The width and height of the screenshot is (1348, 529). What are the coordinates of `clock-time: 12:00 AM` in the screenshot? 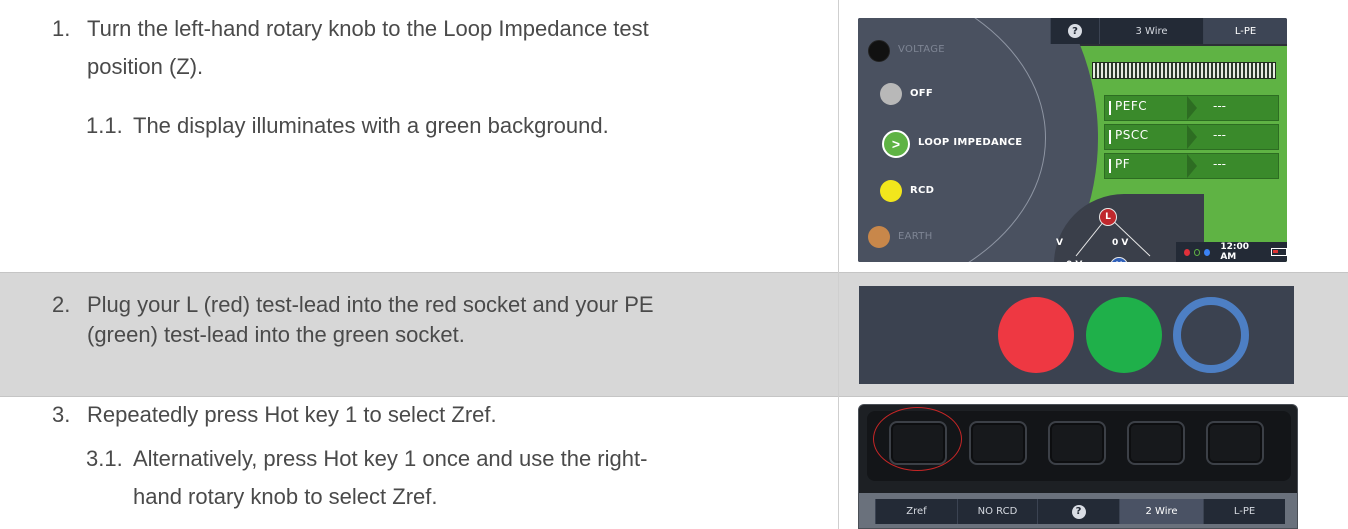 It's located at (1234, 252).